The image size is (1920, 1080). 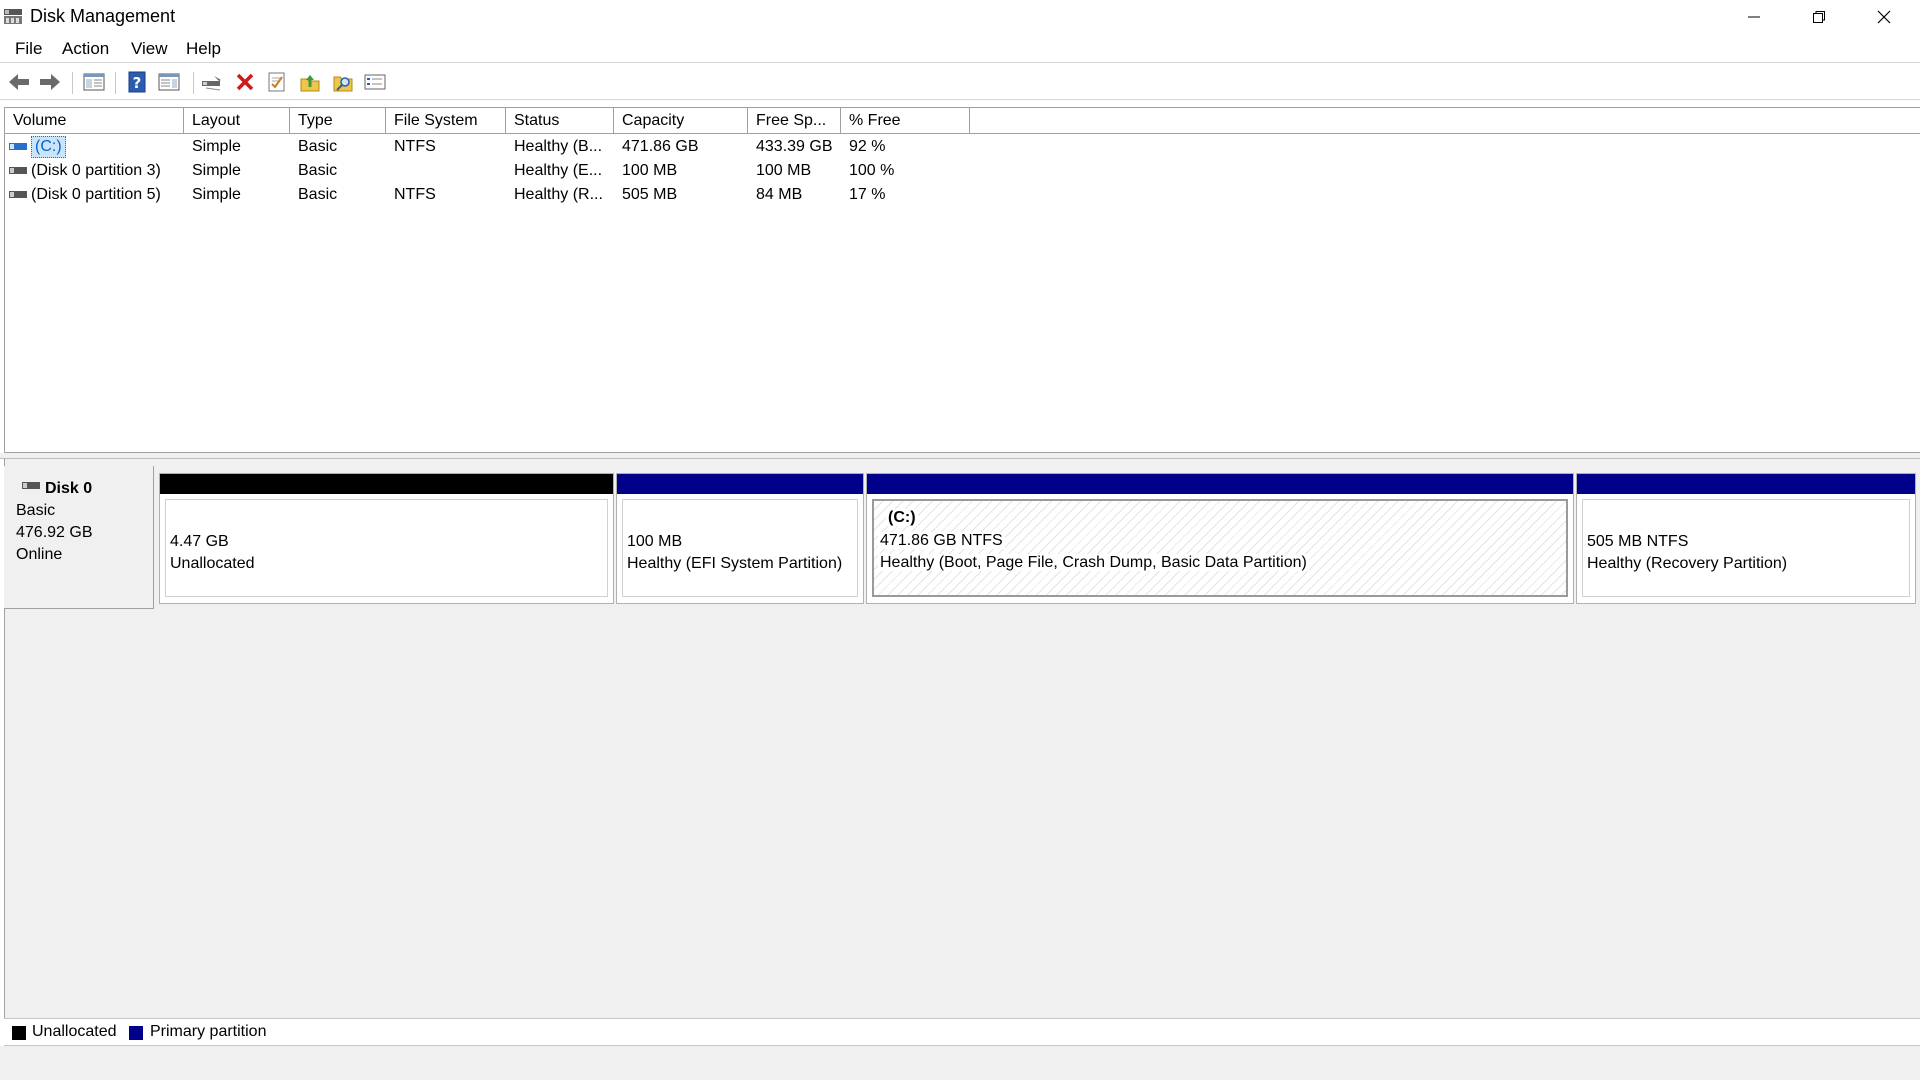 I want to click on volume-free-space: 84 MB, so click(x=779, y=194).